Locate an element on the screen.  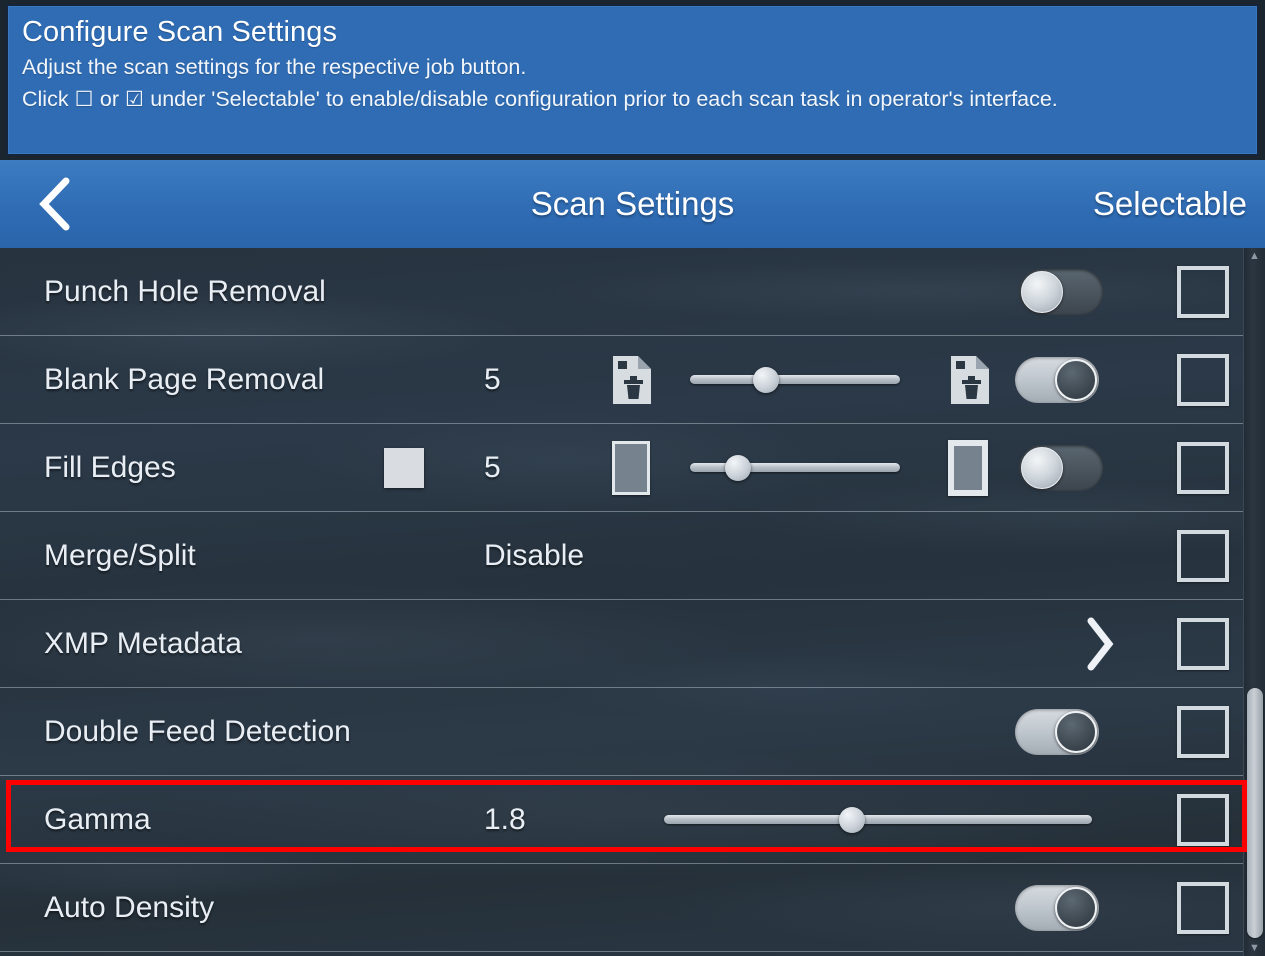
page-thin-border-icon is located at coordinates (631, 467).